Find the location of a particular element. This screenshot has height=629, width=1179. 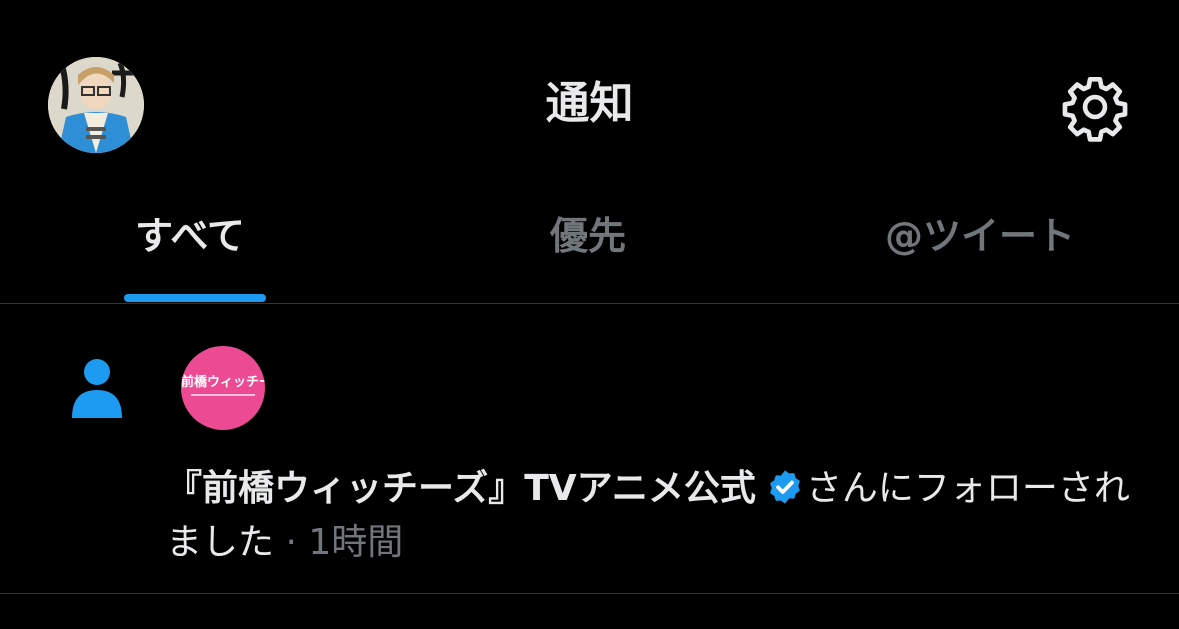

notification-divider is located at coordinates (589, 593).